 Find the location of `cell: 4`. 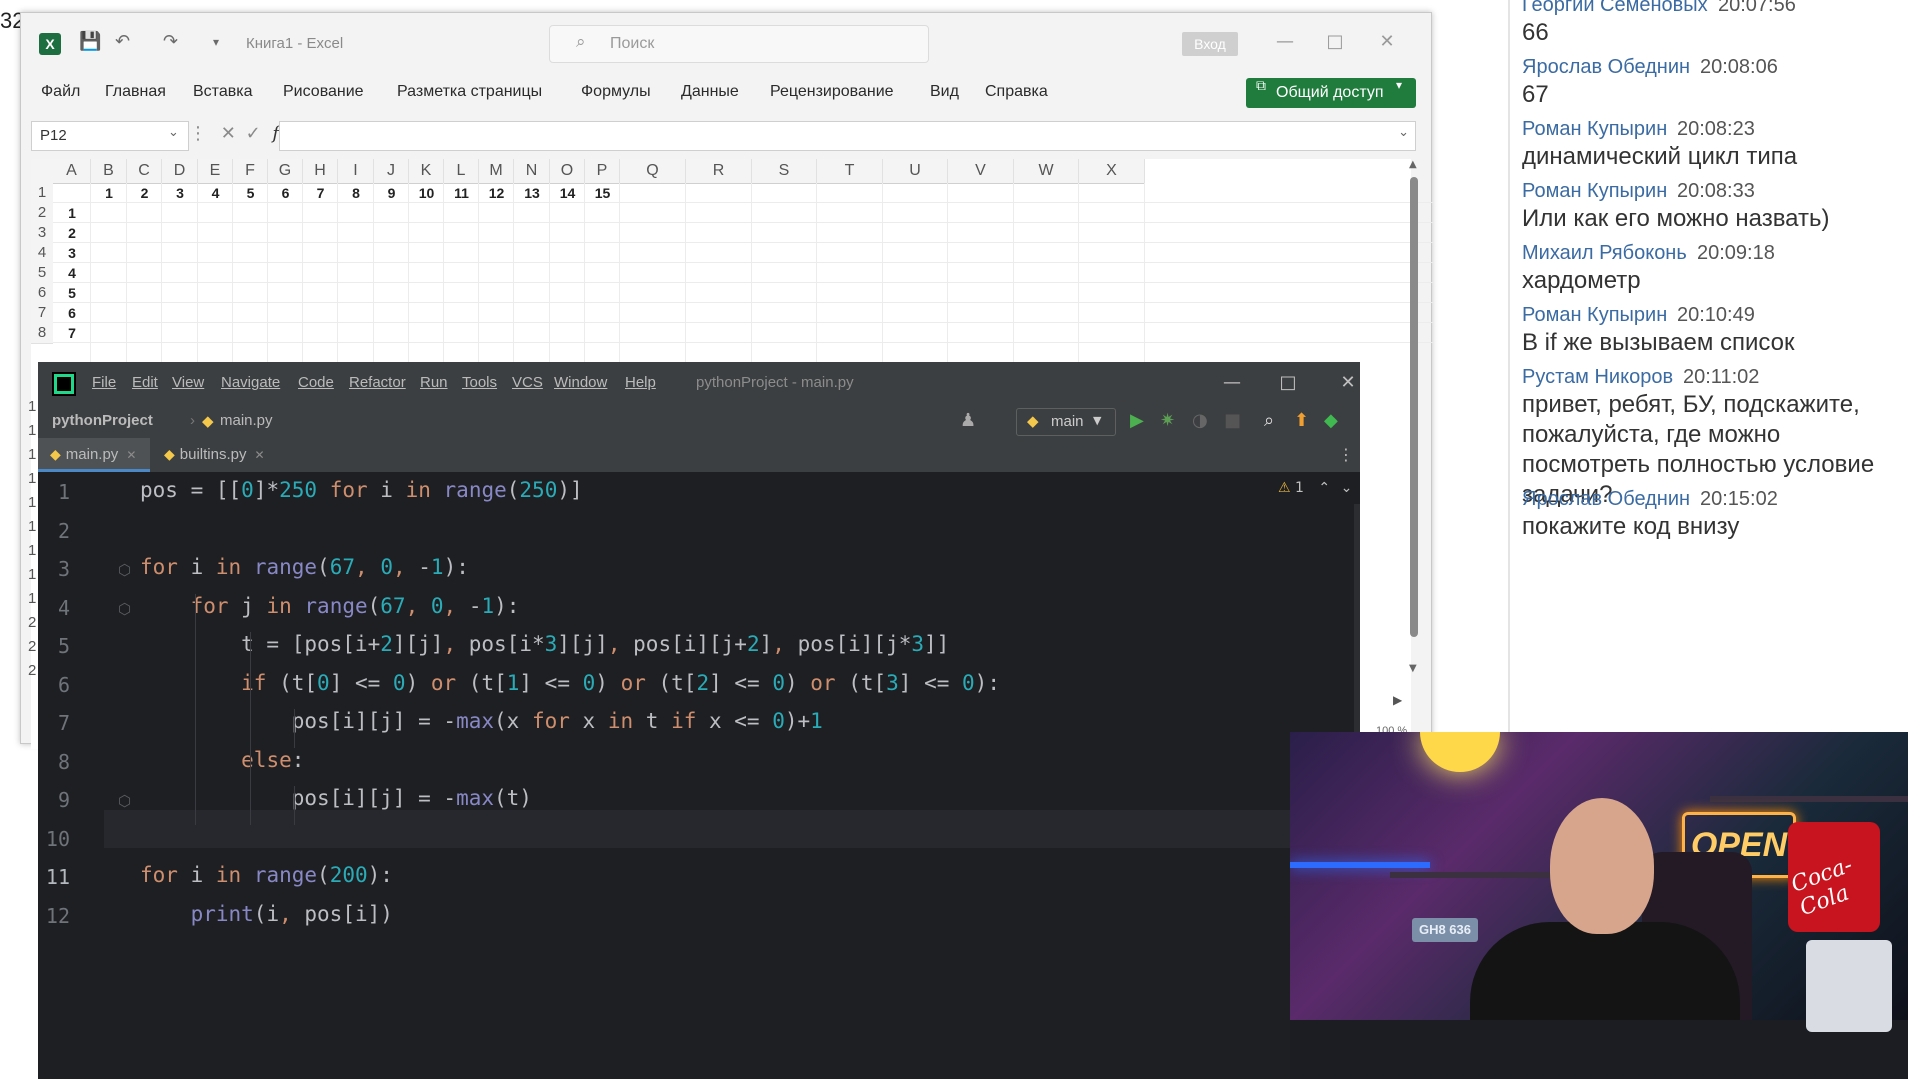

cell: 4 is located at coordinates (215, 193).